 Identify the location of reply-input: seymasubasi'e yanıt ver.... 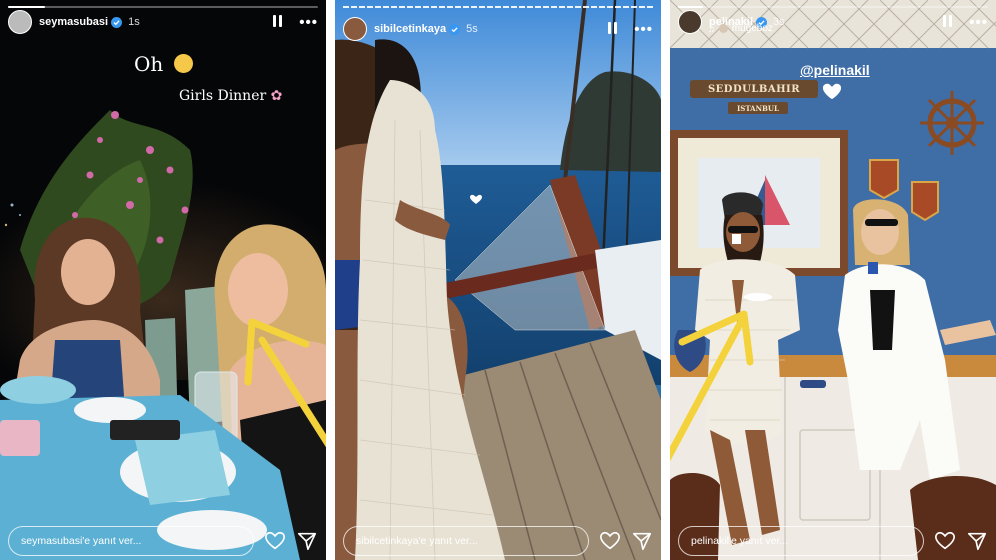
(131, 541).